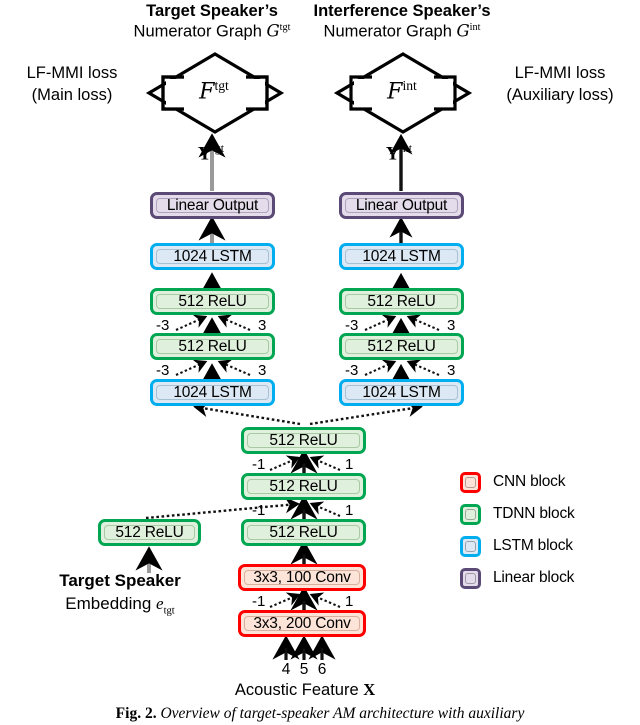 This screenshot has height=725, width=640. I want to click on wire-trunk-ctx-pos1-b, so click(325, 509).